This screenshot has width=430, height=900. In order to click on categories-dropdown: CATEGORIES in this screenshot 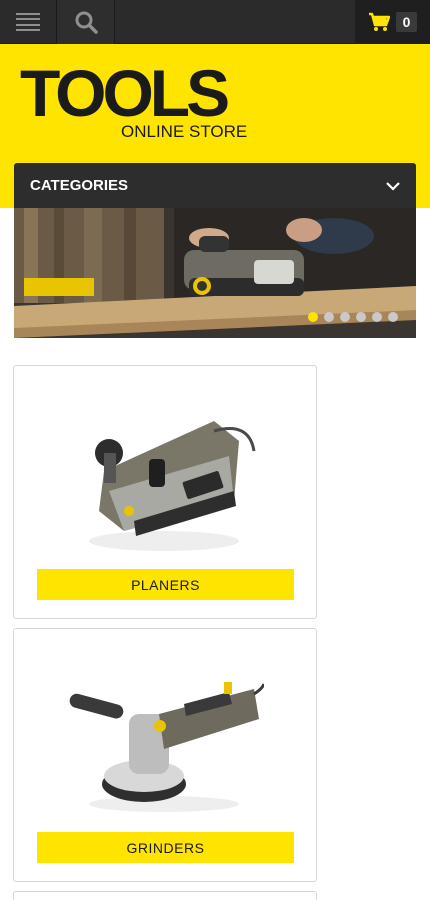, I will do `click(215, 185)`.